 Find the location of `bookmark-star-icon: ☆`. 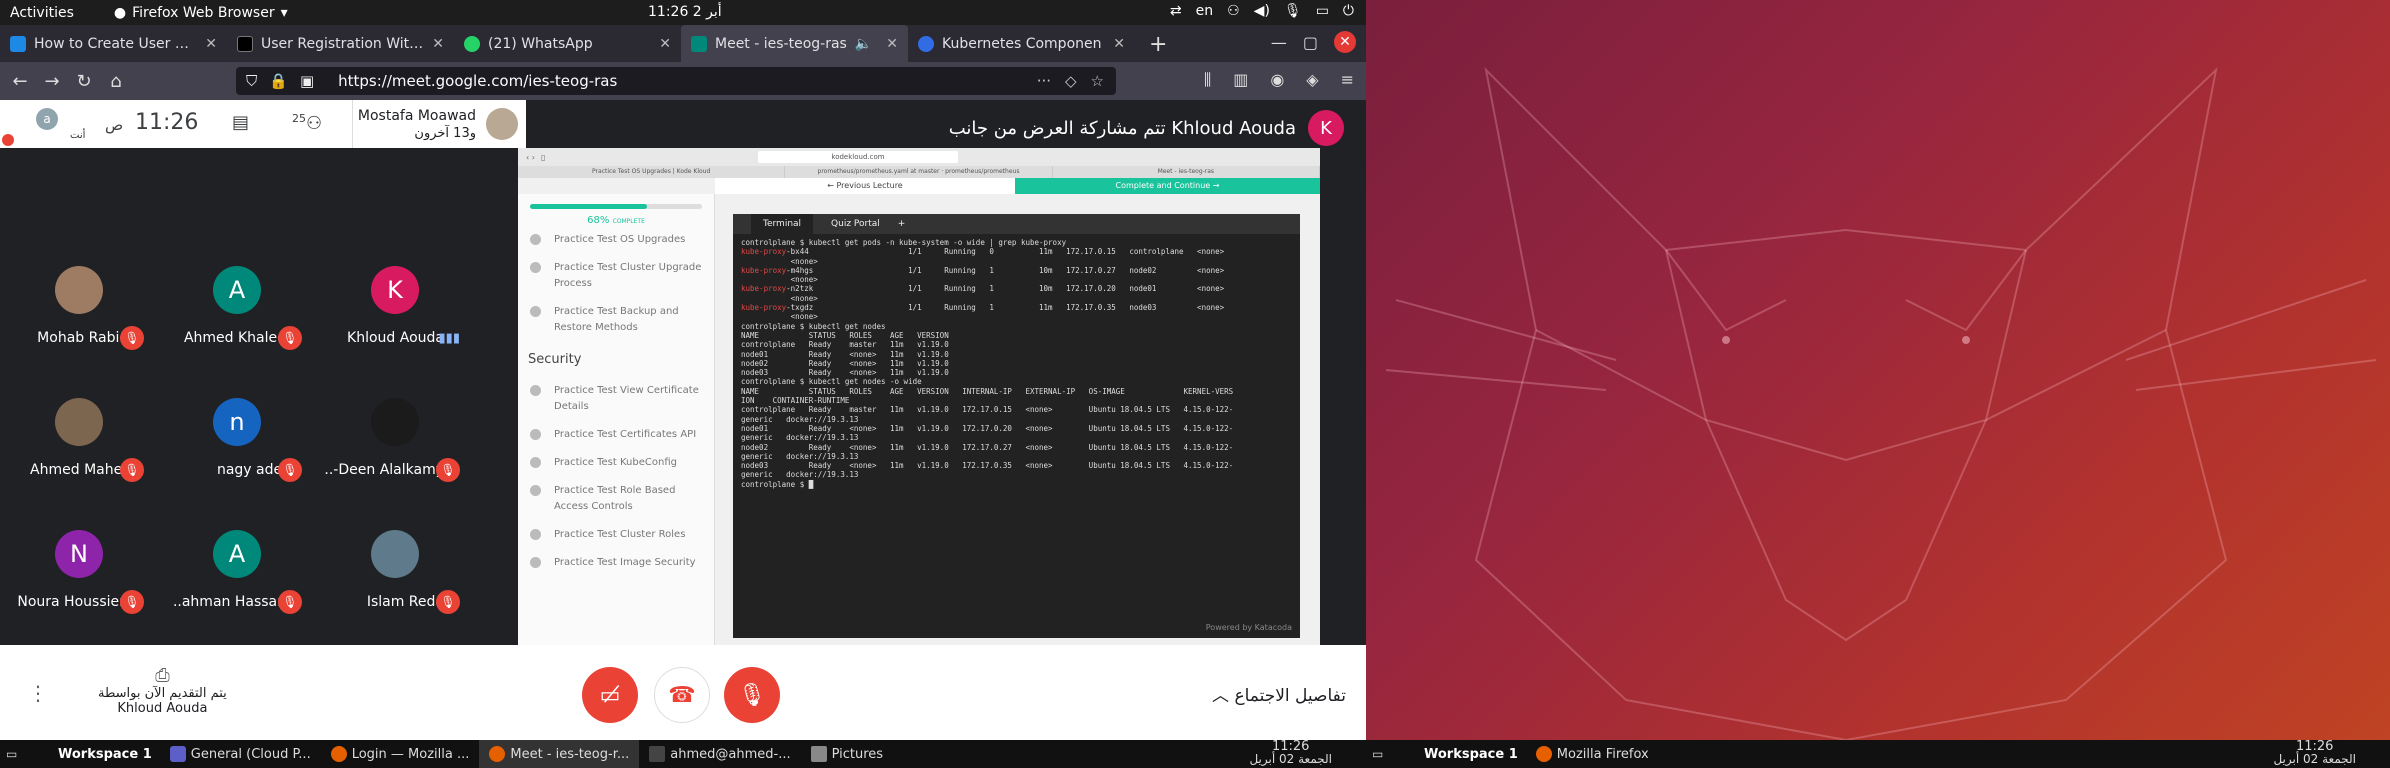

bookmark-star-icon: ☆ is located at coordinates (1097, 81).